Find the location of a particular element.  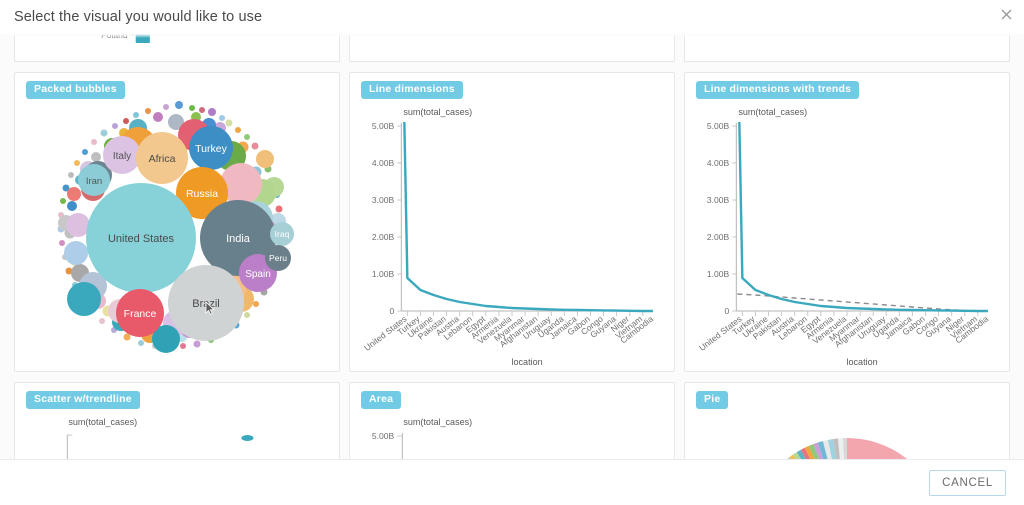

card-badge-packed-bubbles: Packed bubbles is located at coordinates (75, 90).